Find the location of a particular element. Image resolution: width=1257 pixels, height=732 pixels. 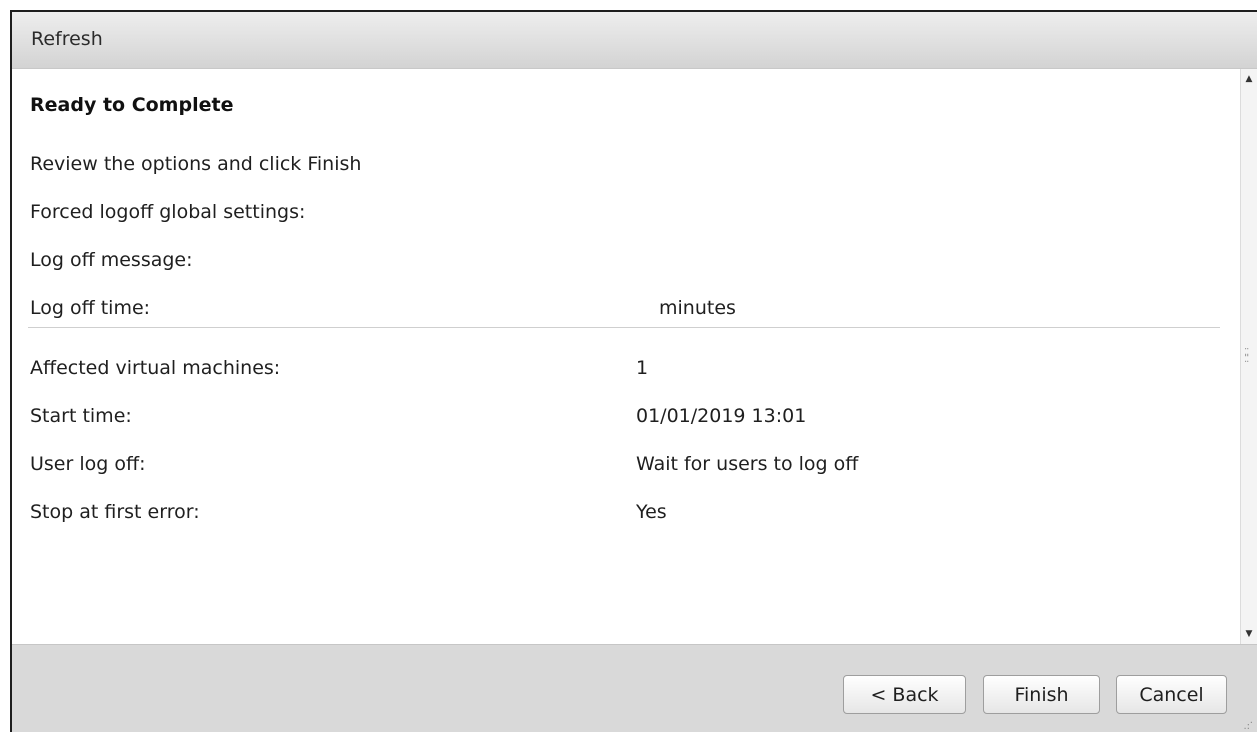

scroll-up-arrow-icon: ▲ is located at coordinates (1249, 79).